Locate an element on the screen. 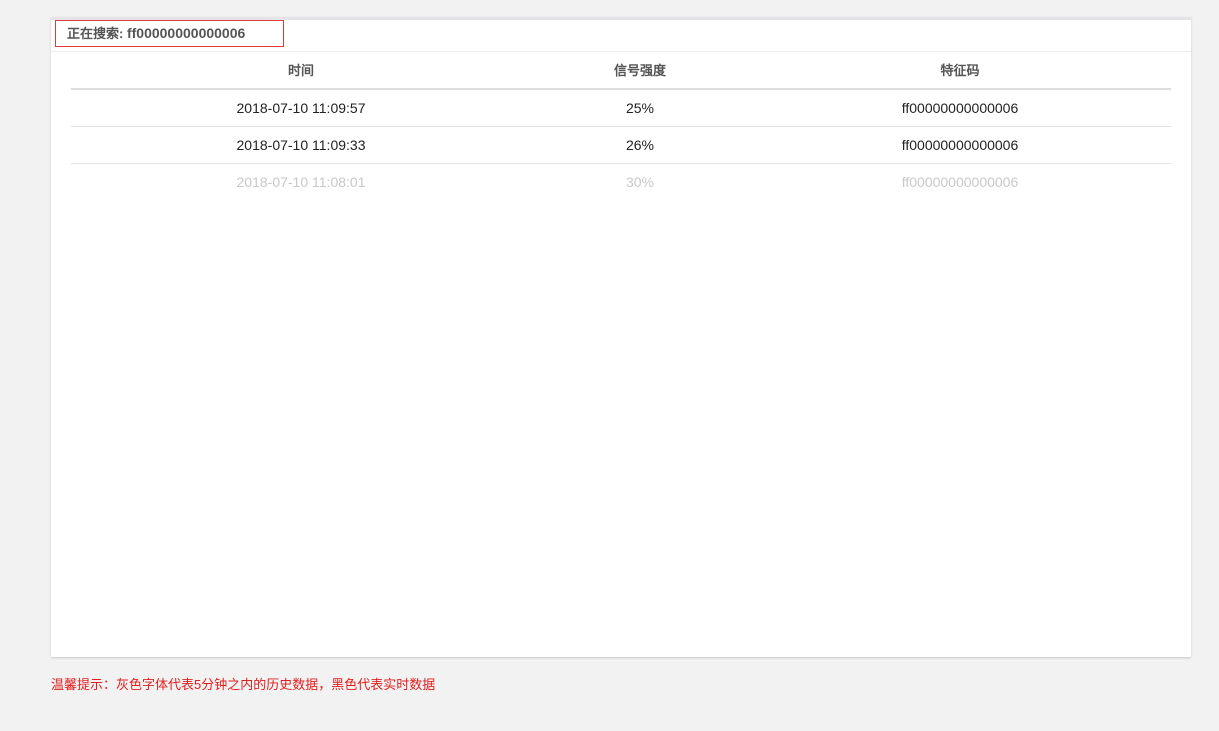 The height and width of the screenshot is (731, 1219). header-feature-code: 特征码 is located at coordinates (960, 70).